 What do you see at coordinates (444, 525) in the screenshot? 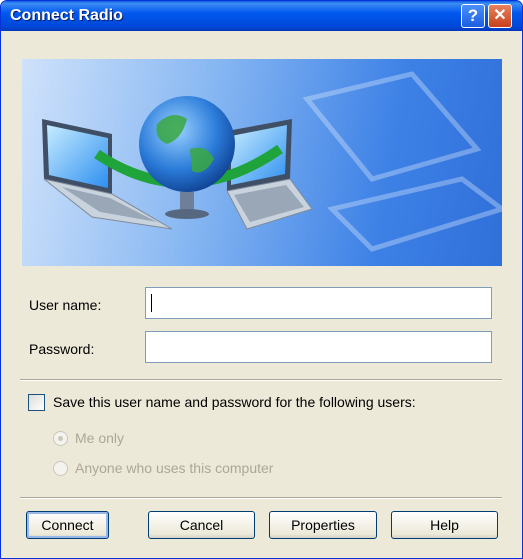
I see `help-button: Help` at bounding box center [444, 525].